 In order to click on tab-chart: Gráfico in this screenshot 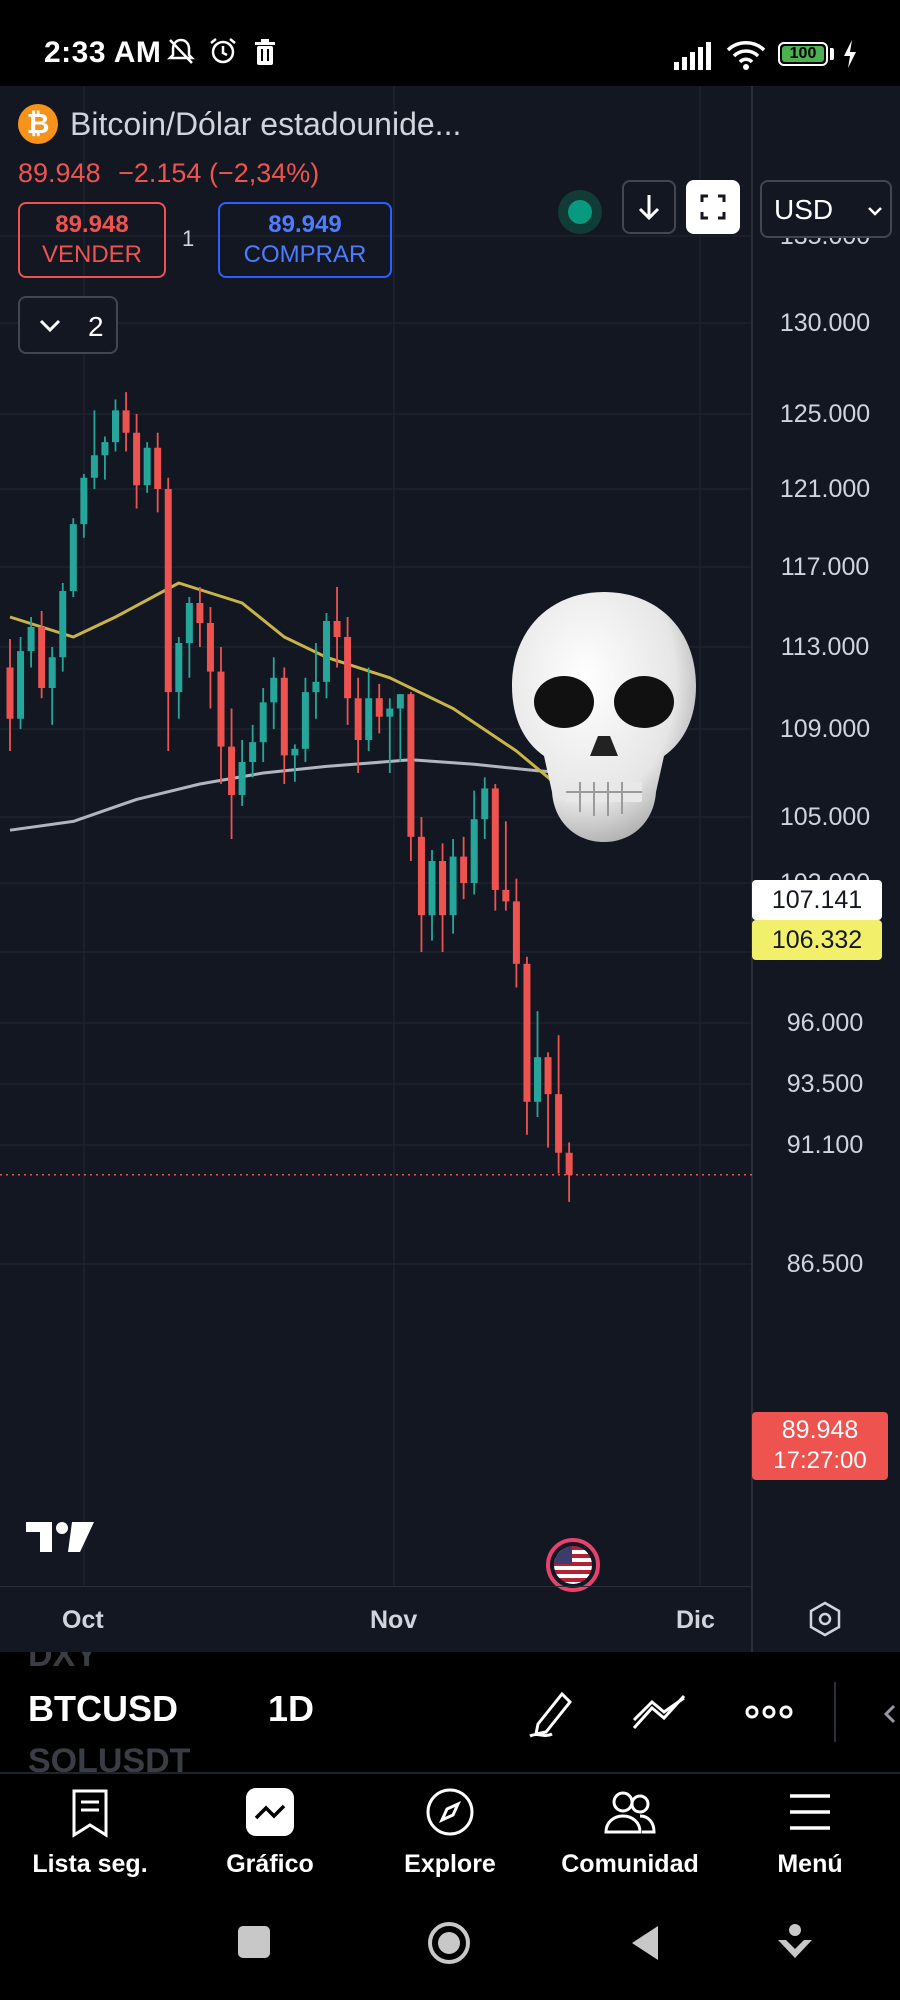, I will do `click(270, 1831)`.